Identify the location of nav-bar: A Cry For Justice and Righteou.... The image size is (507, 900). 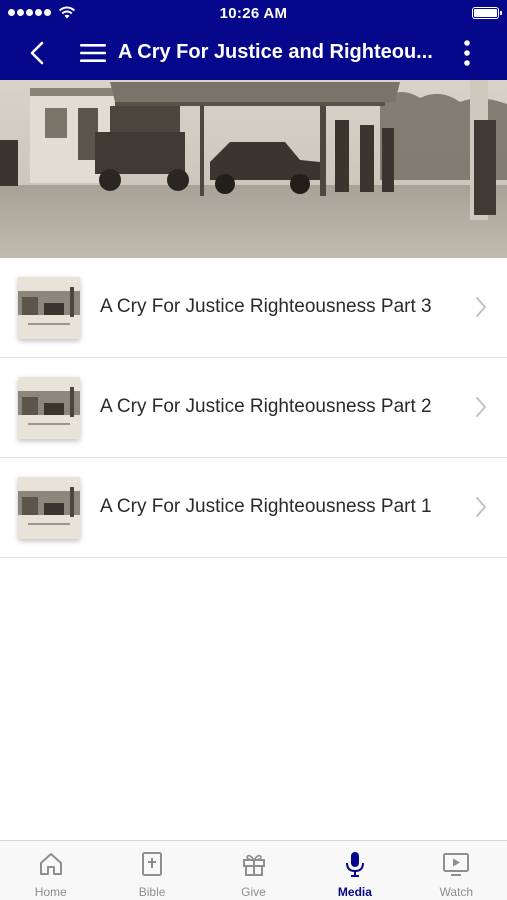
(253, 53).